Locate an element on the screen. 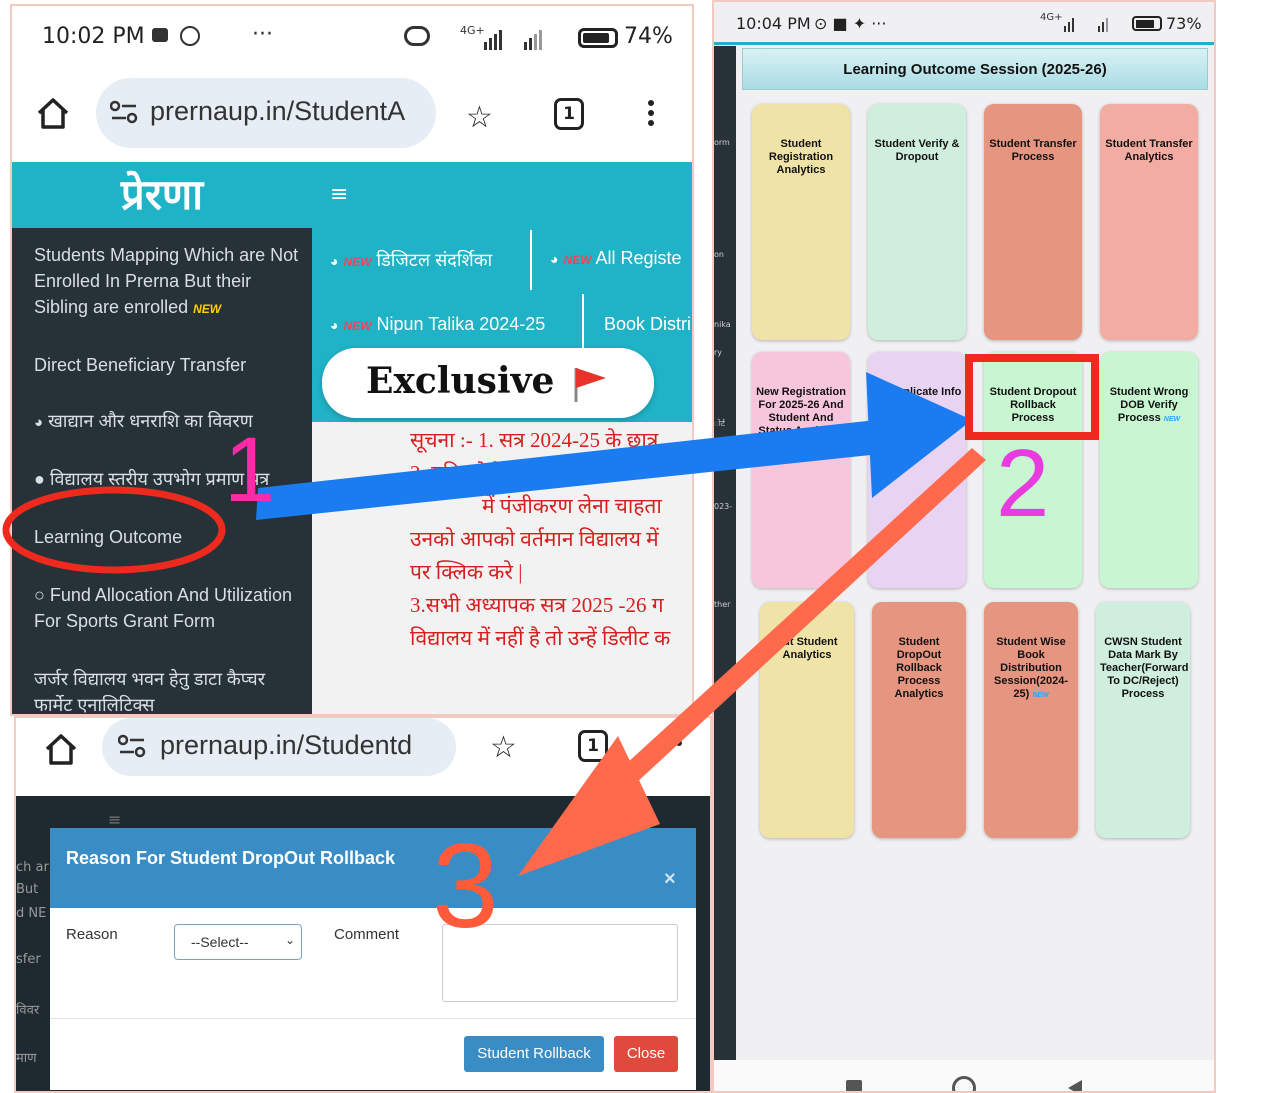 The height and width of the screenshot is (1093, 1280). rollback-tile-highlight is located at coordinates (1032, 397).